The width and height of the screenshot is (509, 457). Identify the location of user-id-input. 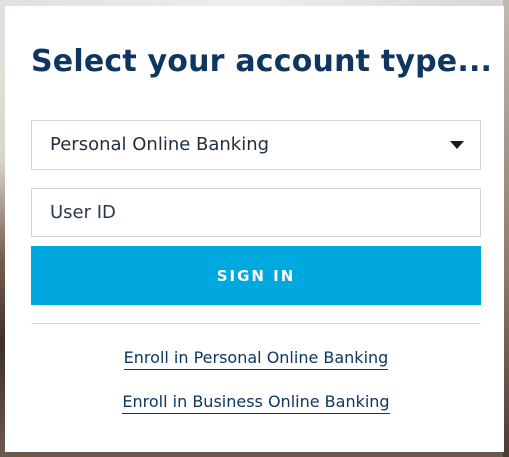
(256, 212).